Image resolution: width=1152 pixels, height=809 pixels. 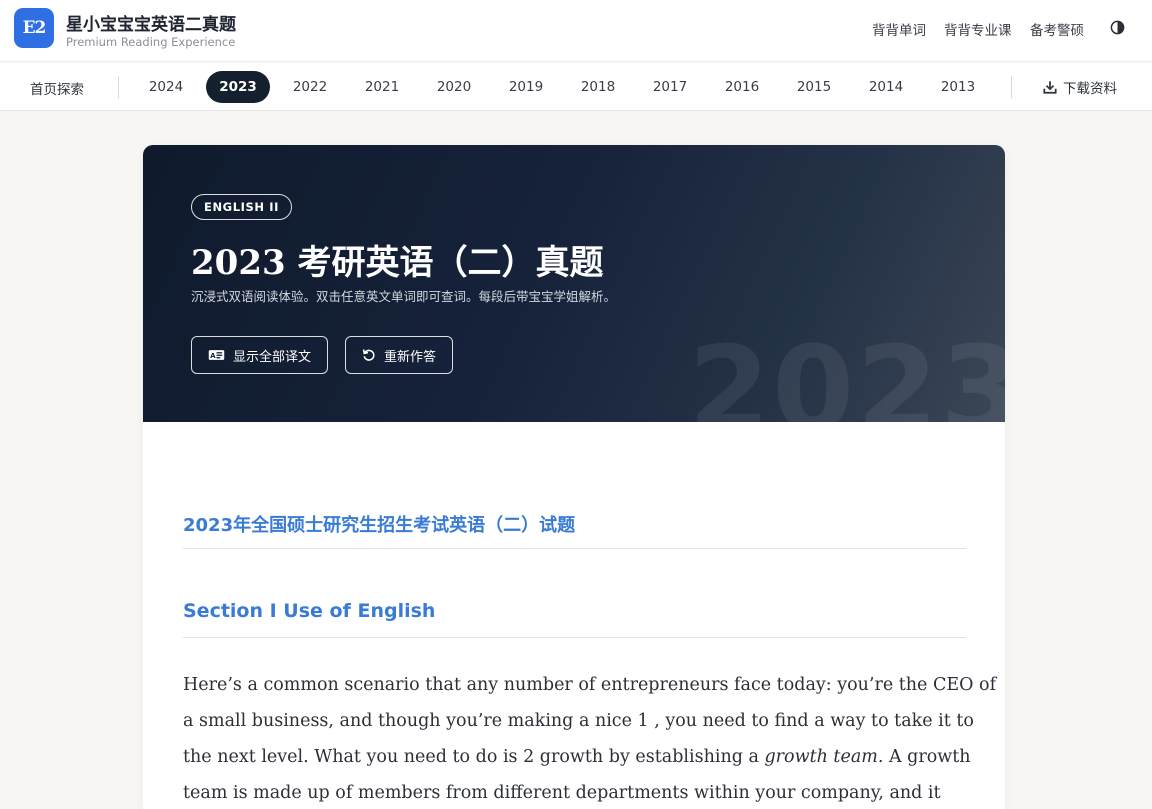 What do you see at coordinates (272, 356) in the screenshot?
I see `show-all-translations-label: 显示全部译文` at bounding box center [272, 356].